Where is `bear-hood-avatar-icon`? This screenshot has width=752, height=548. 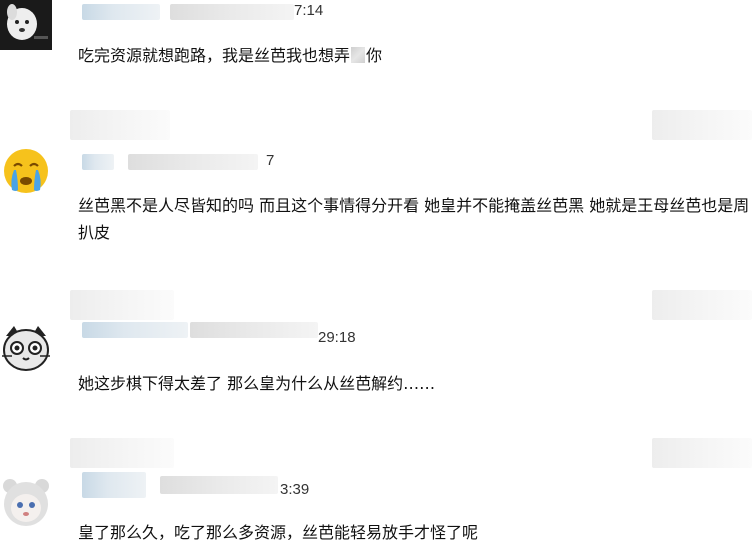
bear-hood-avatar-icon is located at coordinates (26, 502).